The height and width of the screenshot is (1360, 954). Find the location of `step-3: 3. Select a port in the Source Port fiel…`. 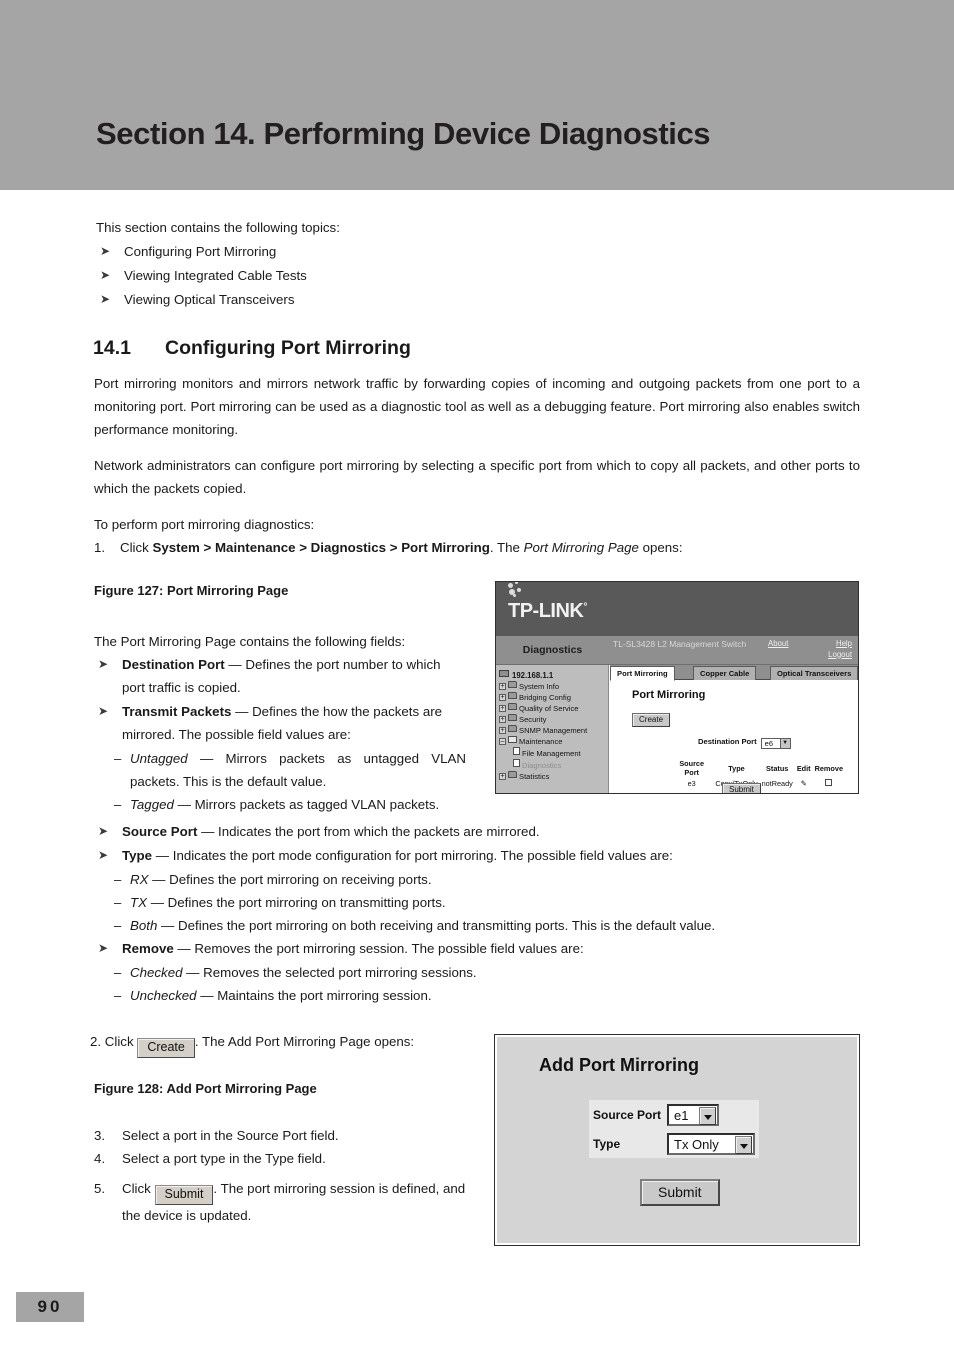

step-3: 3. Select a port in the Source Port fiel… is located at coordinates (284, 1135).